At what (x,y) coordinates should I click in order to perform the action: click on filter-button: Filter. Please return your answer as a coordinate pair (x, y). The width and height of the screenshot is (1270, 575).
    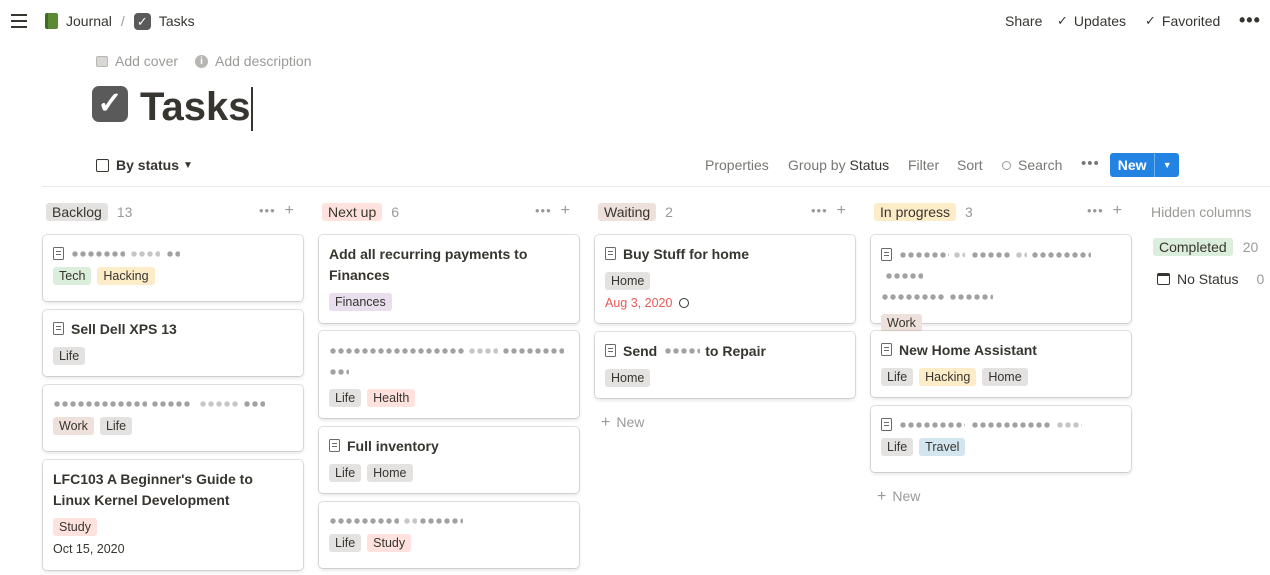
    Looking at the image, I should click on (923, 165).